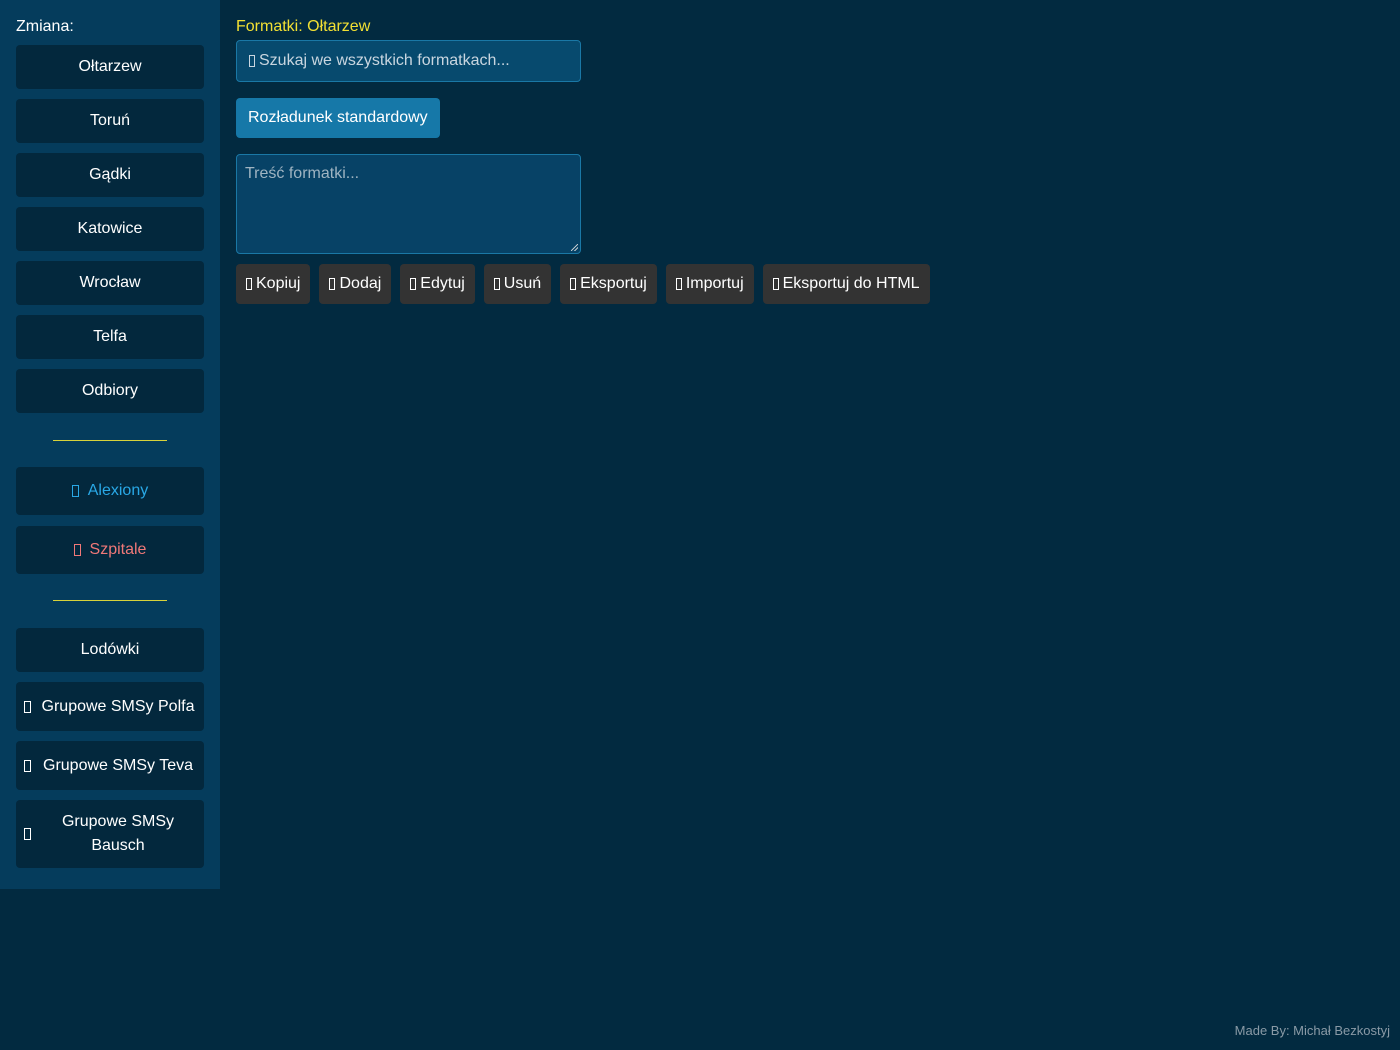 The image size is (1400, 1050). What do you see at coordinates (110, 67) in the screenshot?
I see `location-button-oltarzew: Ołtarzew` at bounding box center [110, 67].